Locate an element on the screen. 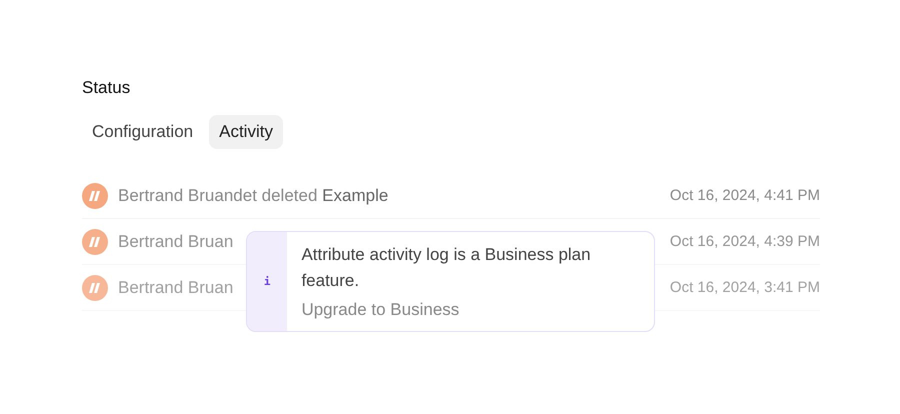 This screenshot has width=900, height=414. section-heading: Status is located at coordinates (106, 88).